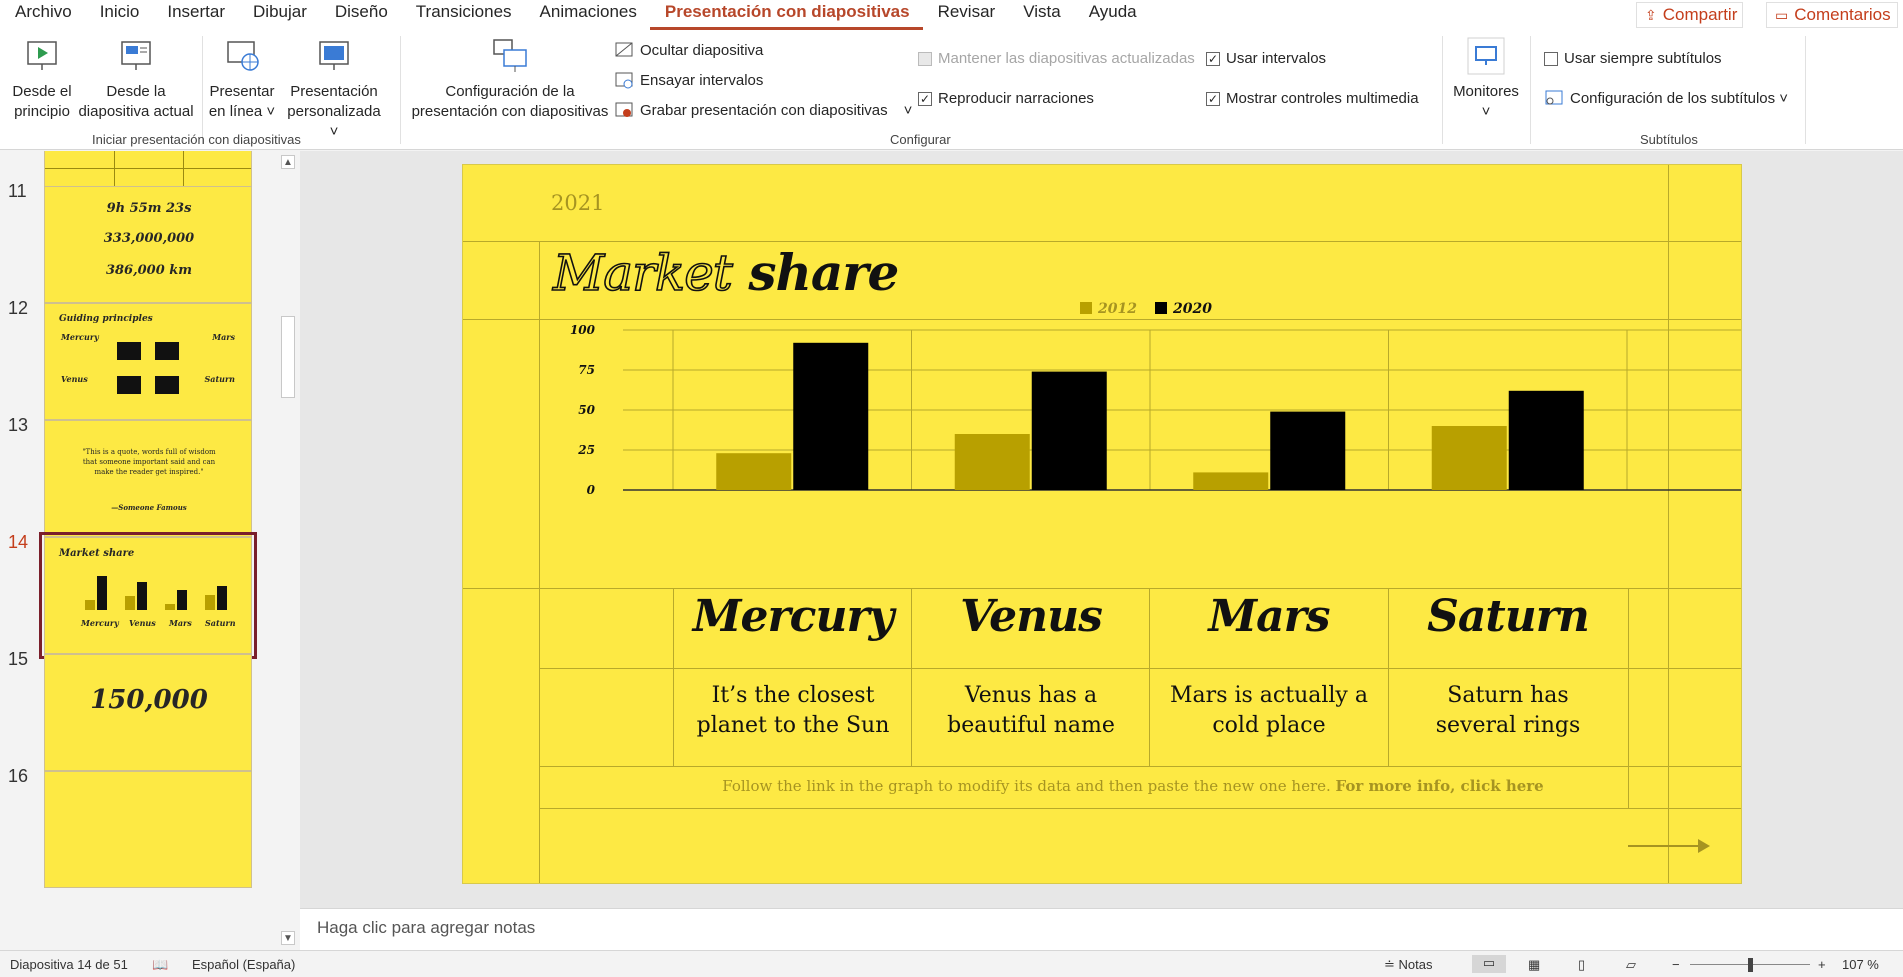 The height and width of the screenshot is (977, 1903). I want to click on slide-title: Market share, so click(725, 273).